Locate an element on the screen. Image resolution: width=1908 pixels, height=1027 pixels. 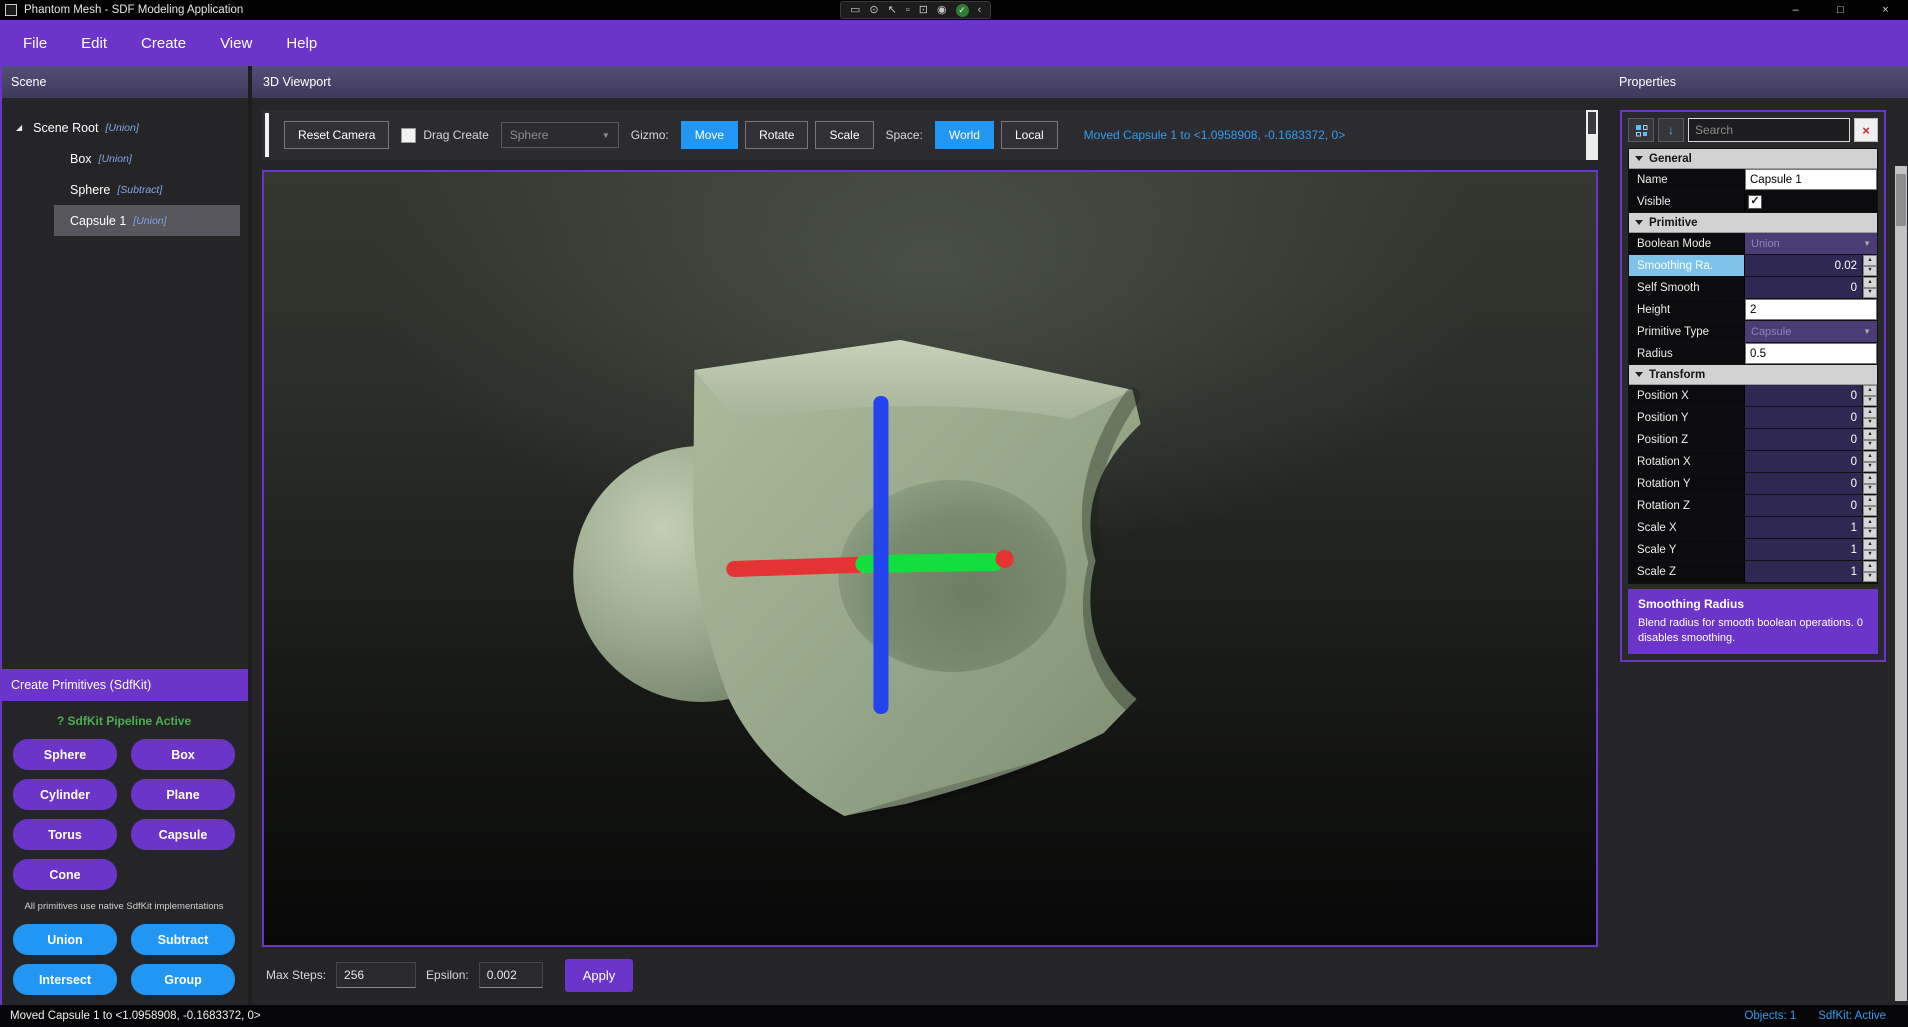
plane-button: Plane is located at coordinates (183, 794).